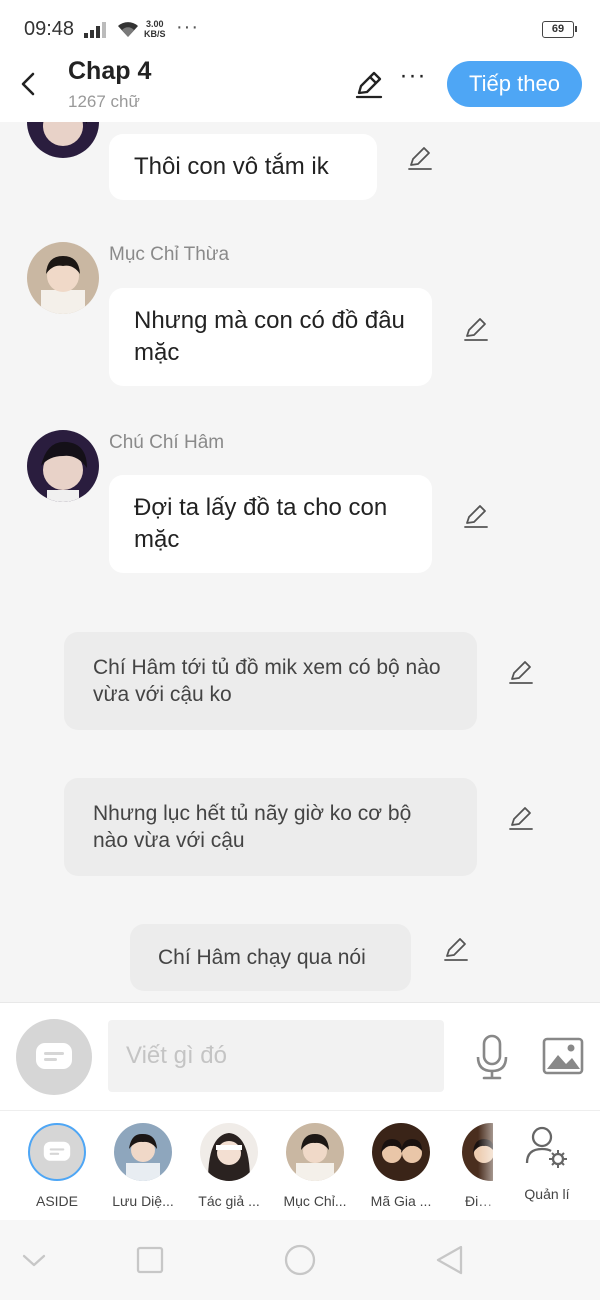 Image resolution: width=600 pixels, height=1300 pixels. What do you see at coordinates (110, 71) in the screenshot?
I see `chapter-title: Chap 4` at bounding box center [110, 71].